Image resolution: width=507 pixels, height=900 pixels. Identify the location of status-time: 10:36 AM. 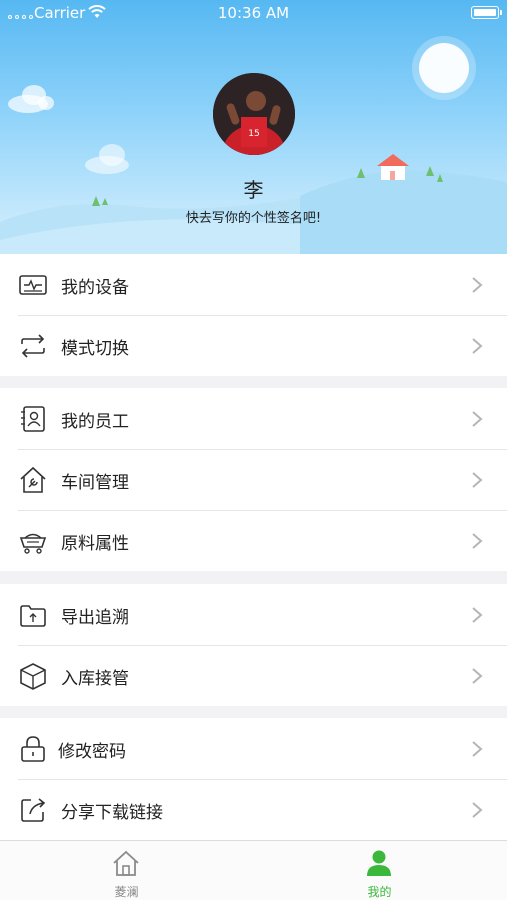
(253, 13).